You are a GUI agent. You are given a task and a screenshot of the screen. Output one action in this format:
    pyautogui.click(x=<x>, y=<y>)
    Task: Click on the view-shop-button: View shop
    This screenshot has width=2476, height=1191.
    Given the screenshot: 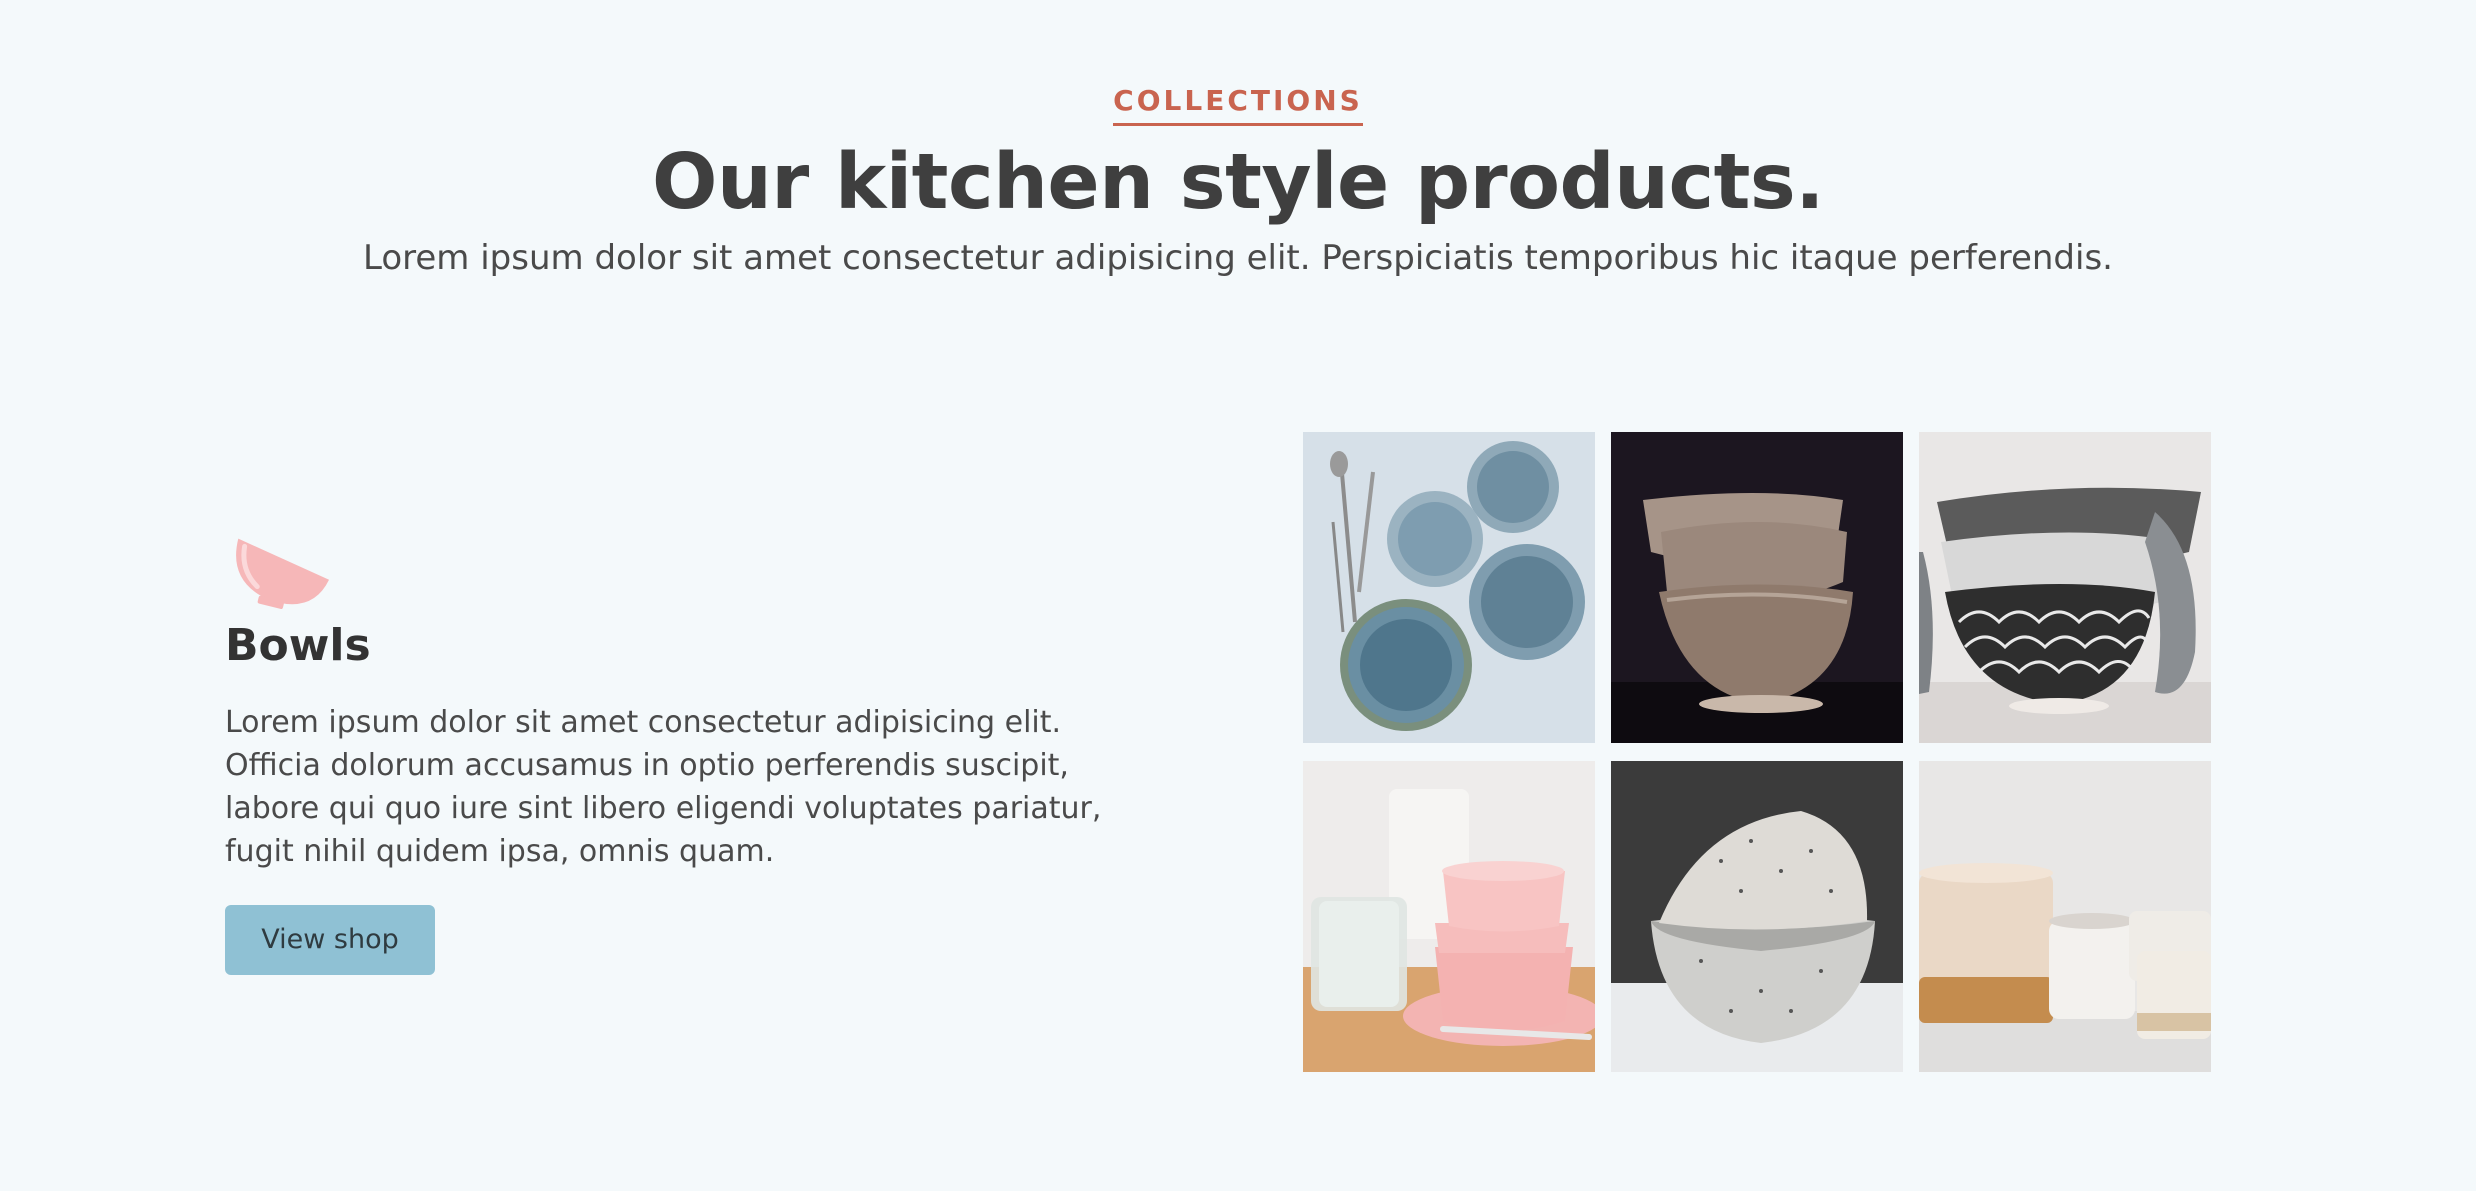 What is the action you would take?
    pyautogui.click(x=330, y=940)
    